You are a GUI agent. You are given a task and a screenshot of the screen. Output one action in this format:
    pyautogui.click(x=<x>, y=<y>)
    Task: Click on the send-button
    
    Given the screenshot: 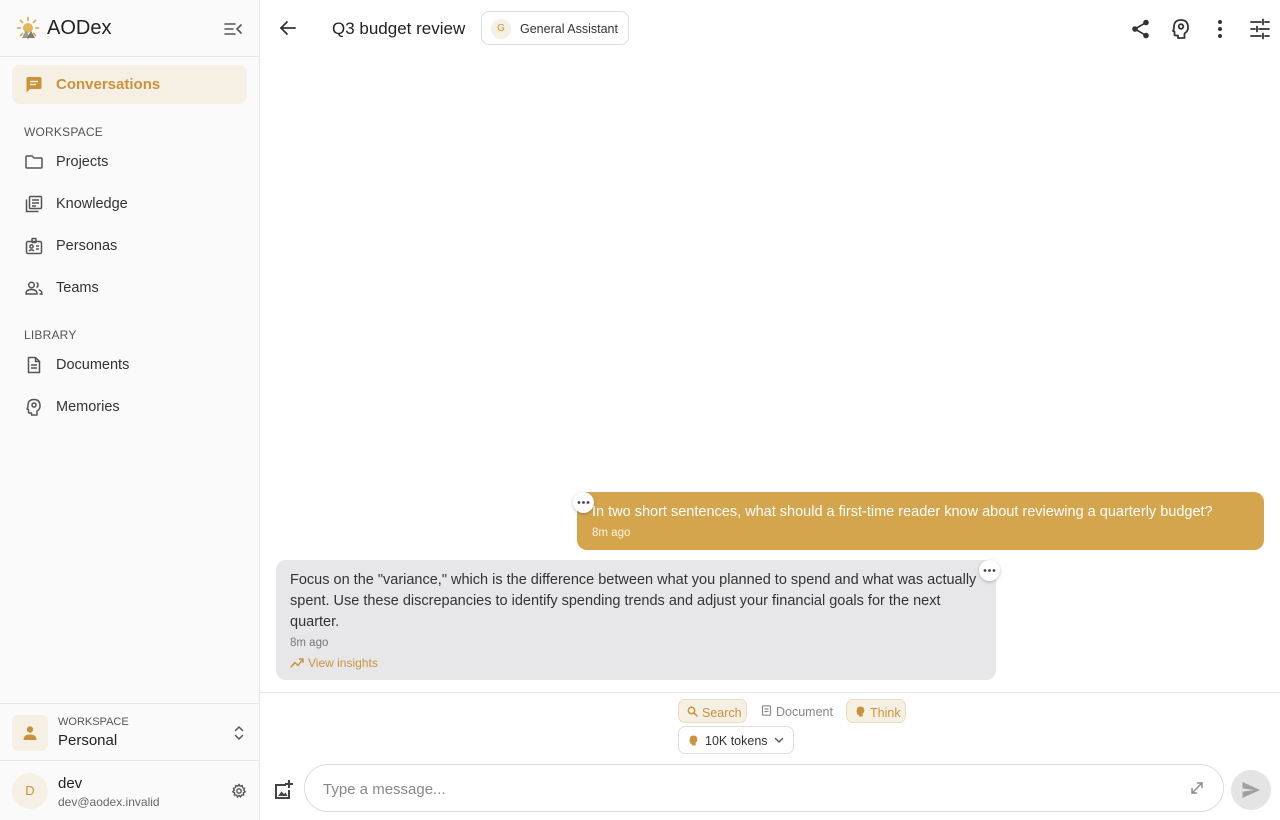 What is the action you would take?
    pyautogui.click(x=1251, y=790)
    